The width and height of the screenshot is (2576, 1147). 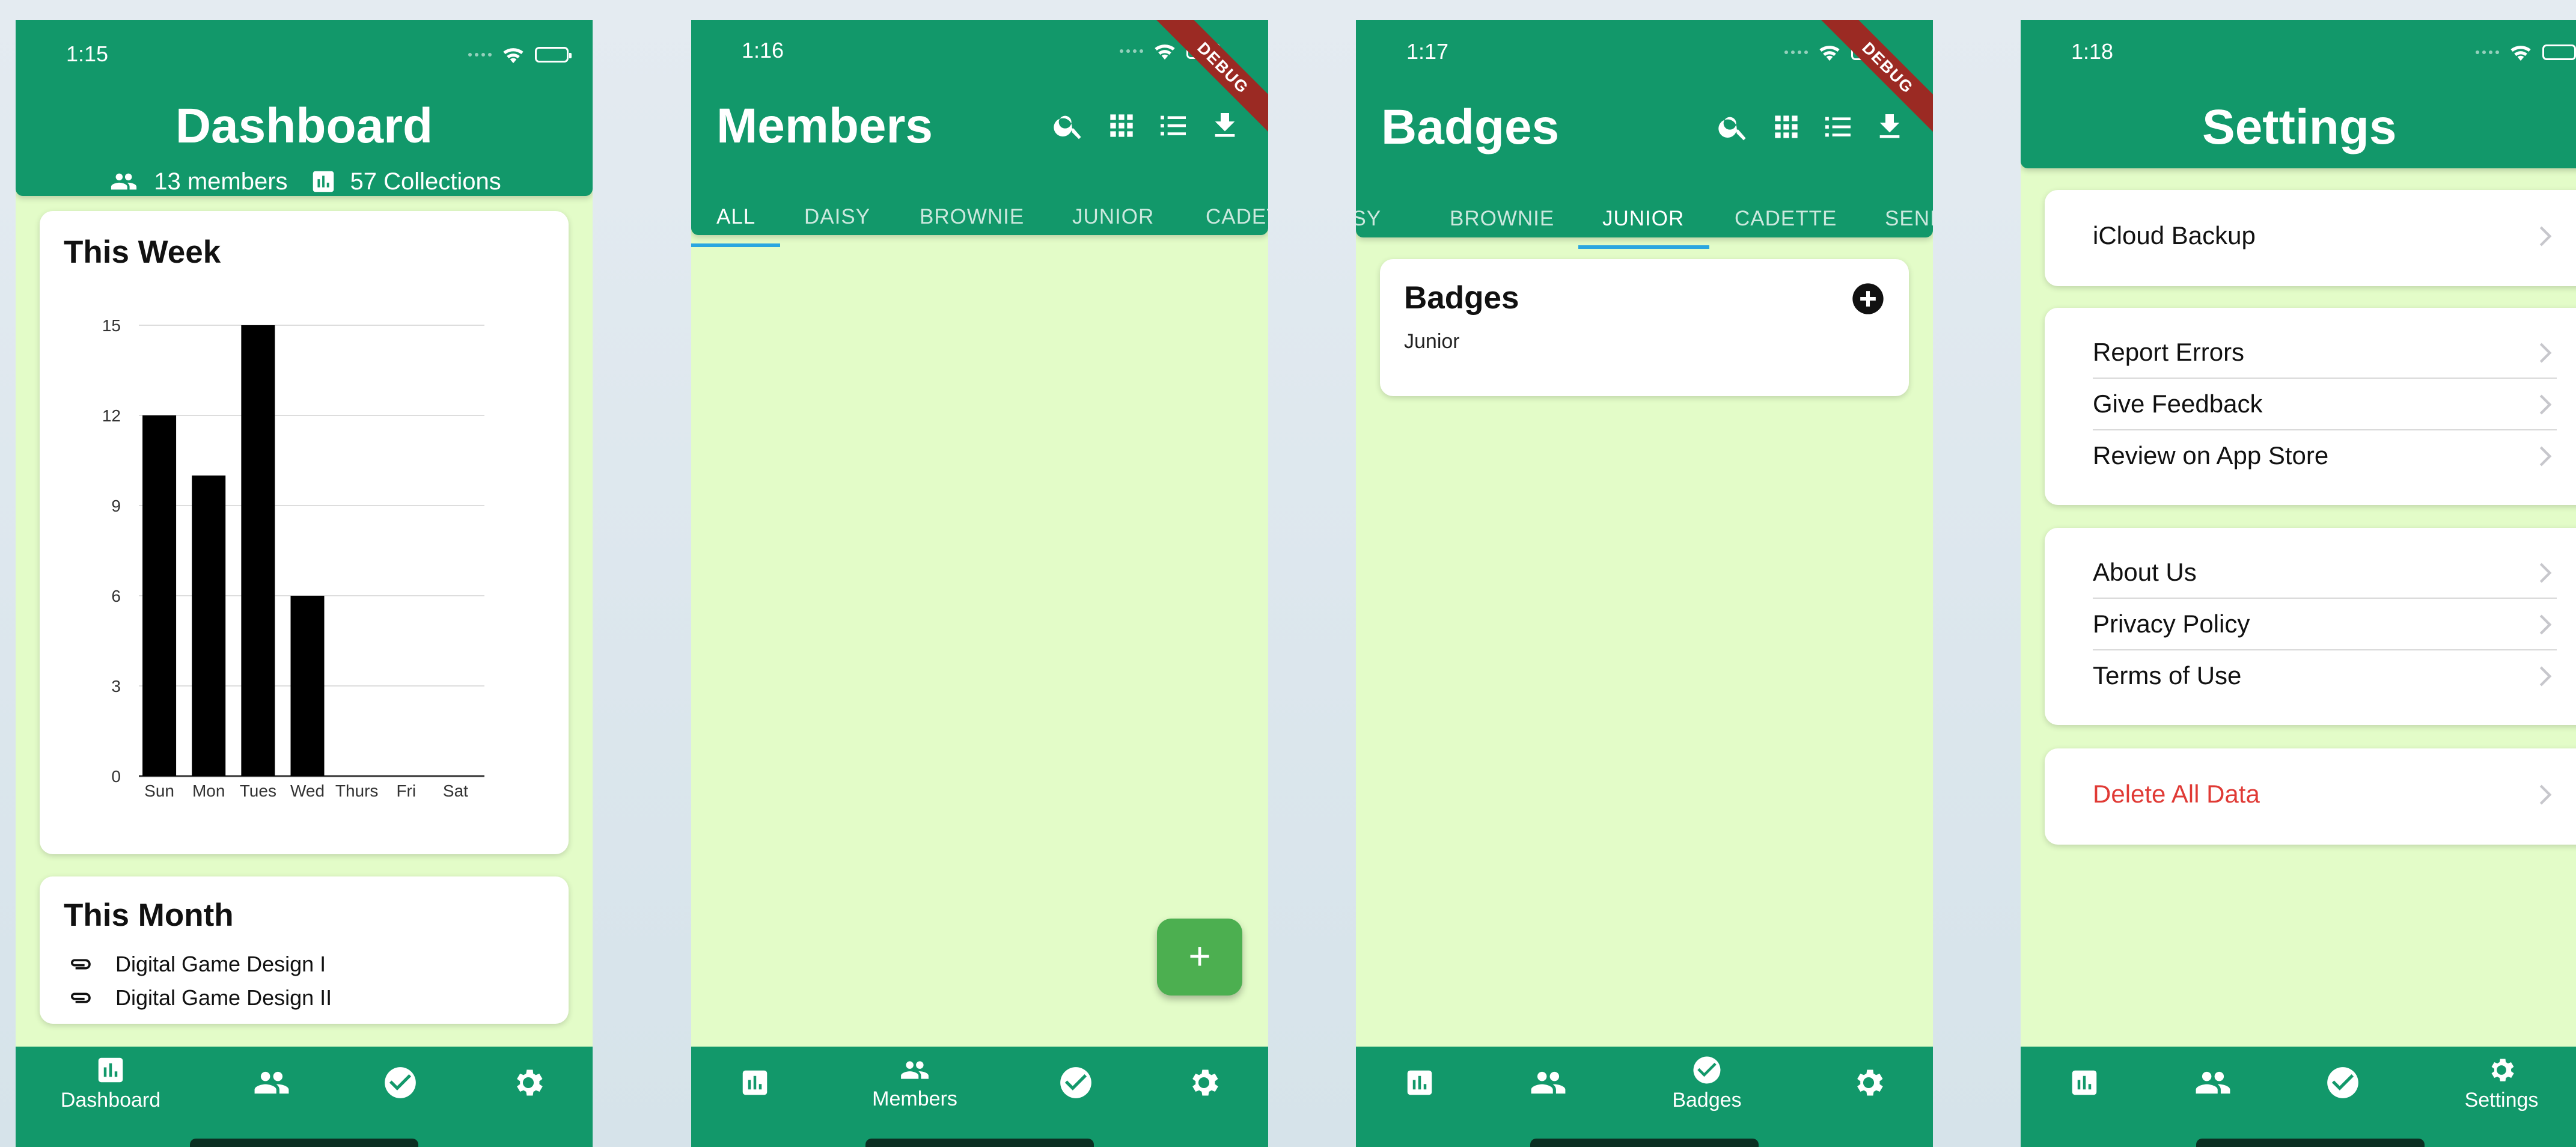 What do you see at coordinates (2325, 235) in the screenshot?
I see `icloud-backup-row: iCloud Backup` at bounding box center [2325, 235].